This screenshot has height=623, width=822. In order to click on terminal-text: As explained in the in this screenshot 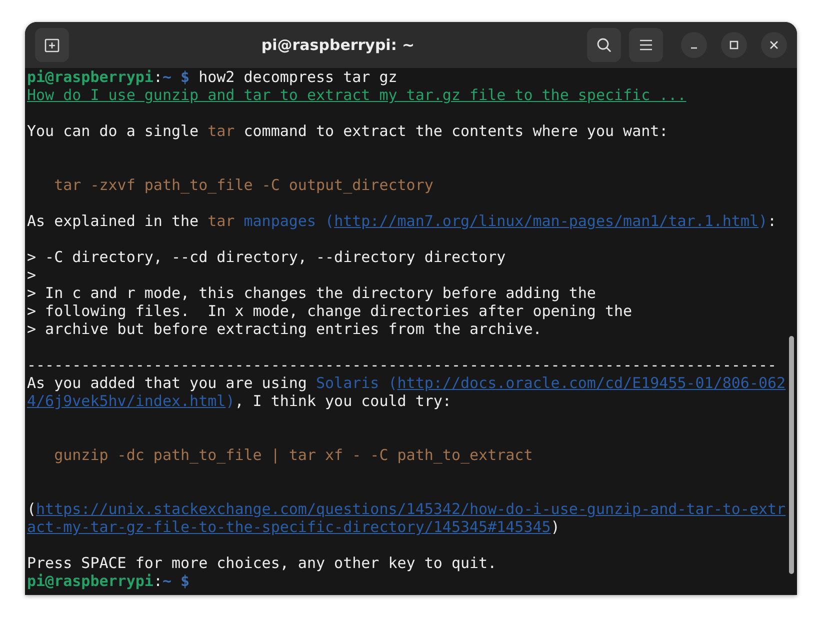, I will do `click(113, 221)`.